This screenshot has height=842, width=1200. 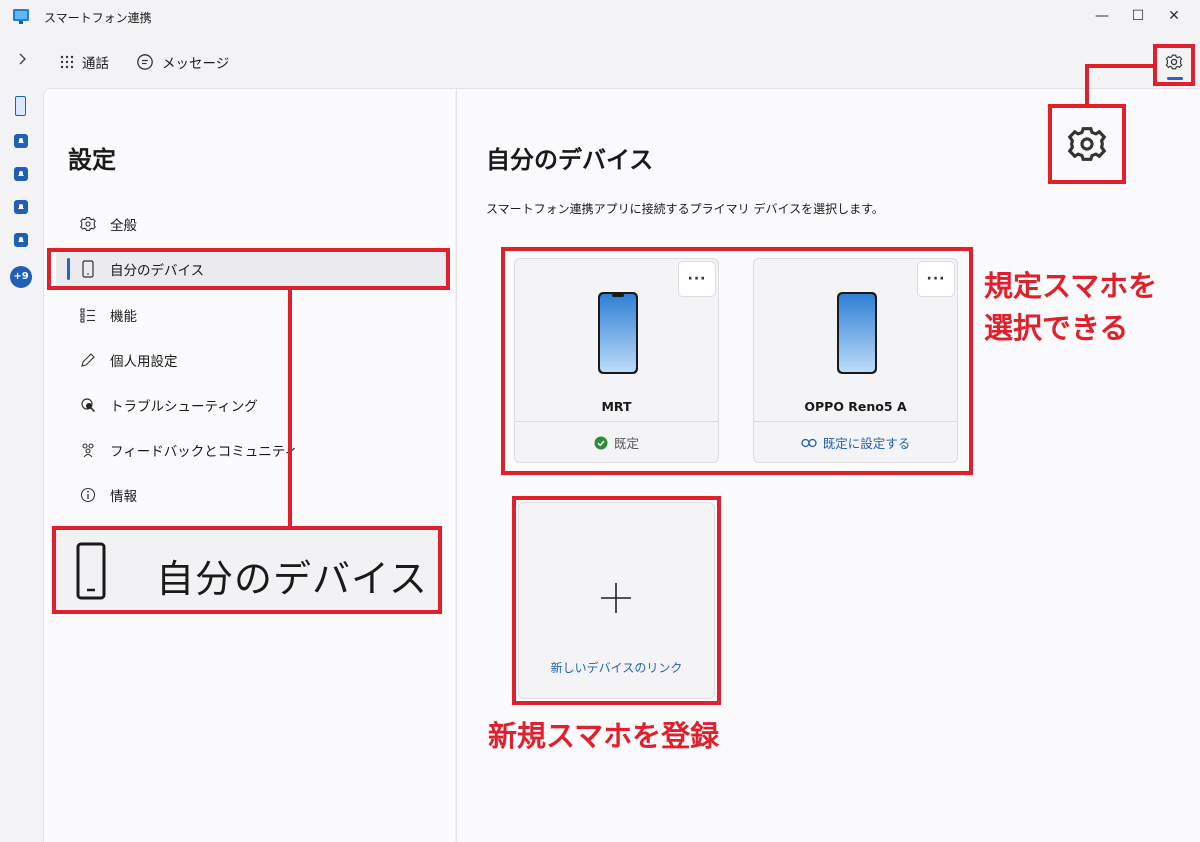 What do you see at coordinates (21, 277) in the screenshot?
I see `rail-more-badge: +9` at bounding box center [21, 277].